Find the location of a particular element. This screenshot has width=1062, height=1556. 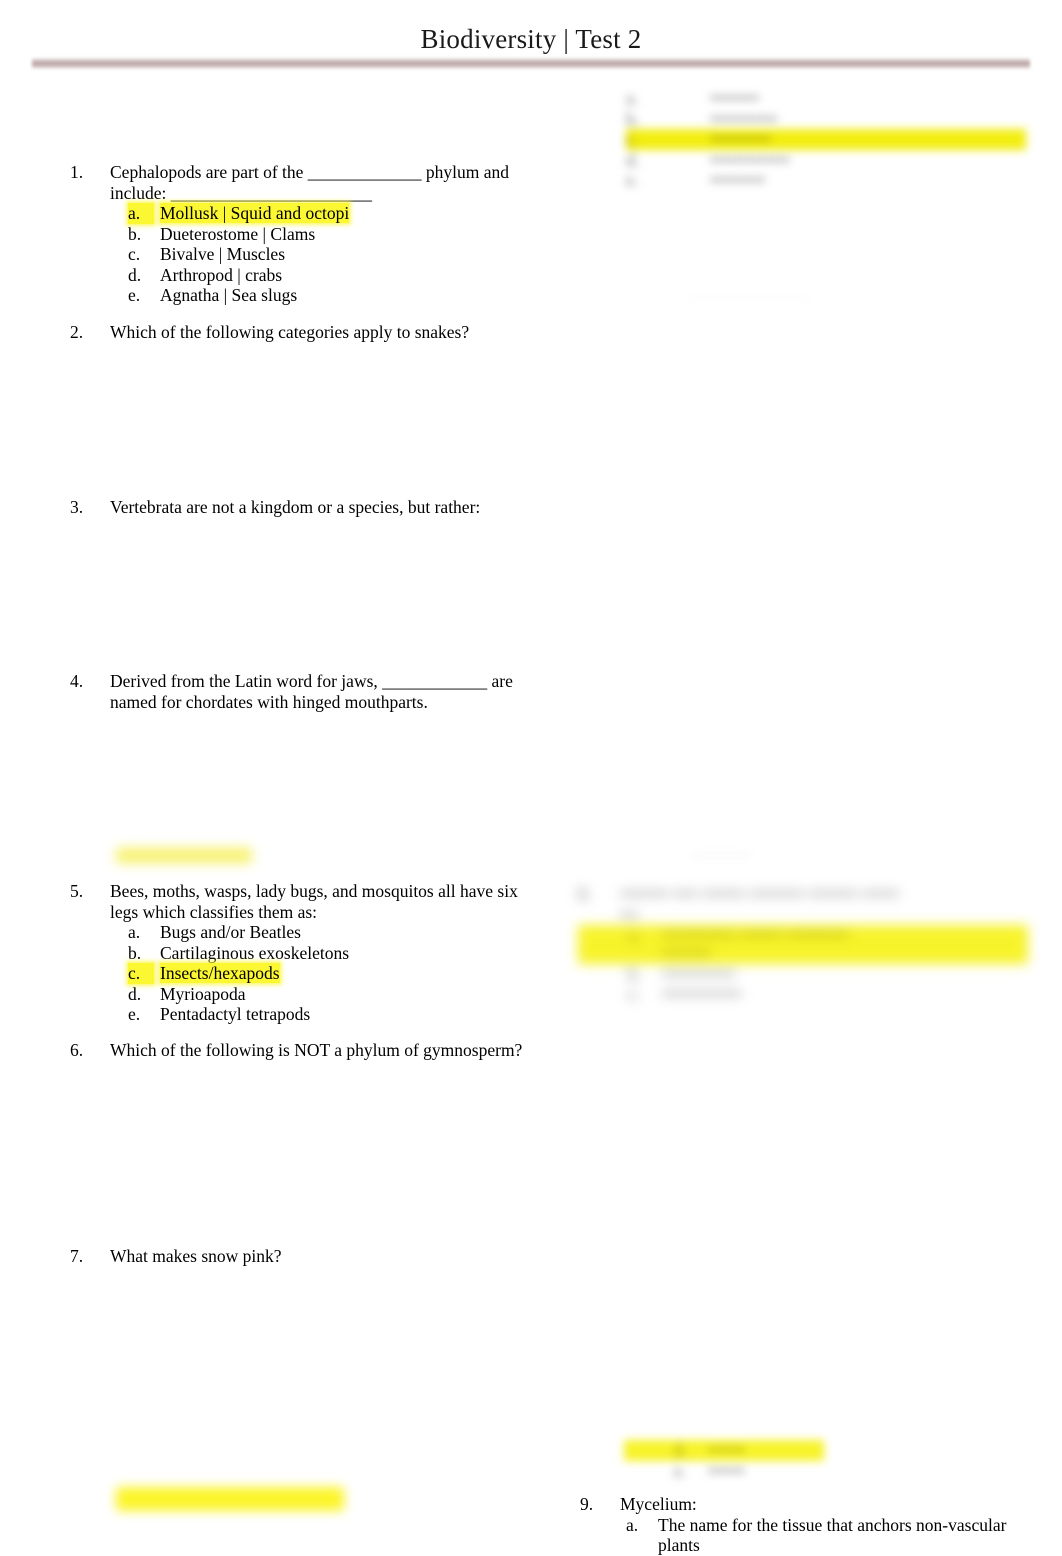

redacted-lines-above-q9: d. •••••• e. •••••• is located at coordinates (724, 1462).